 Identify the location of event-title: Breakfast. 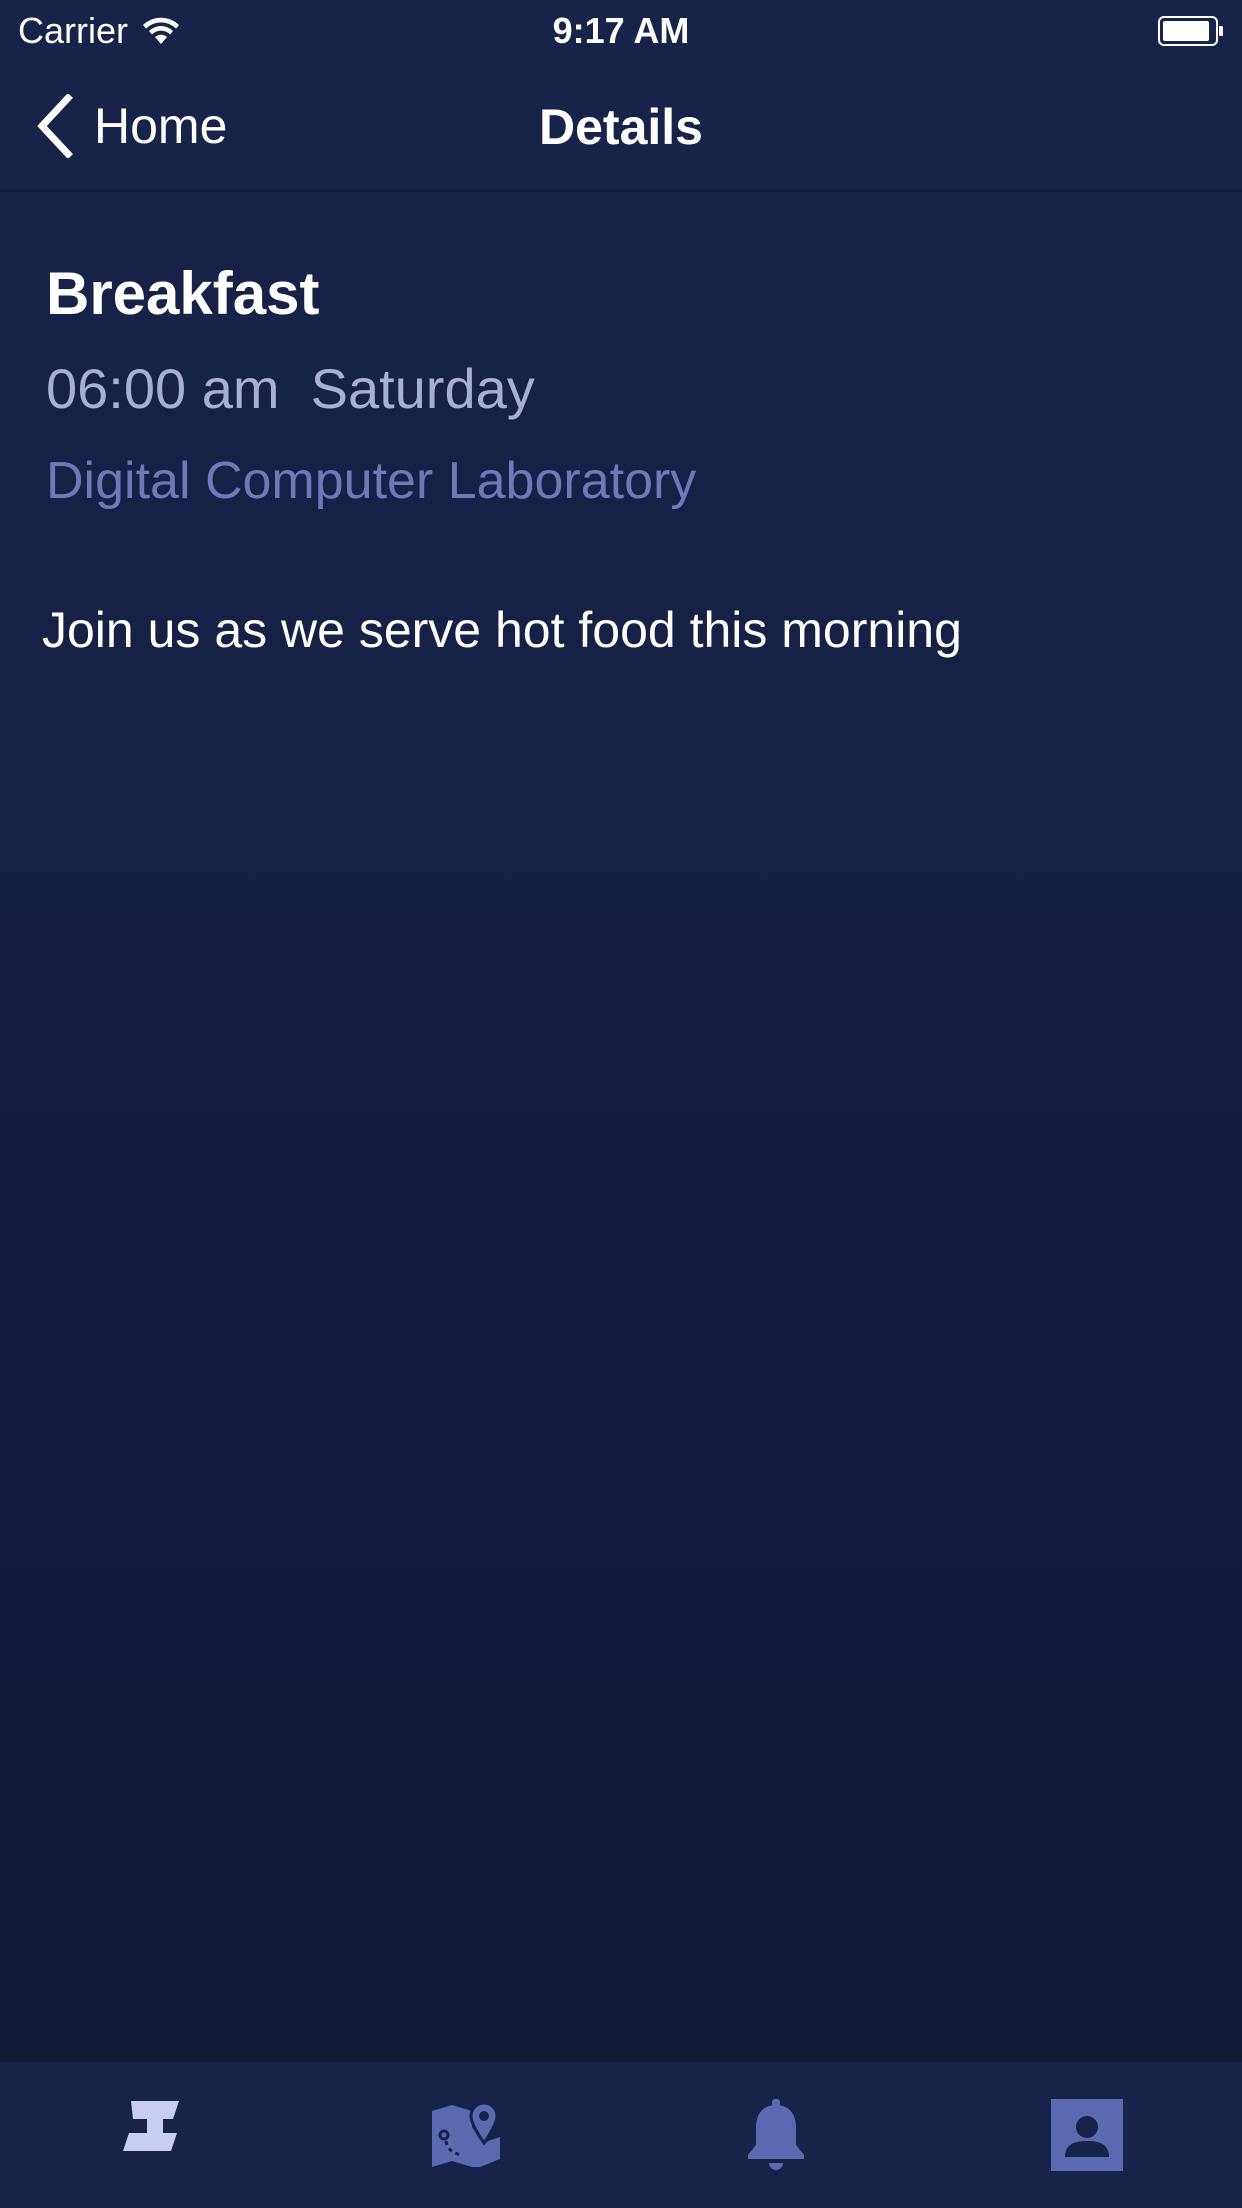
(183, 293).